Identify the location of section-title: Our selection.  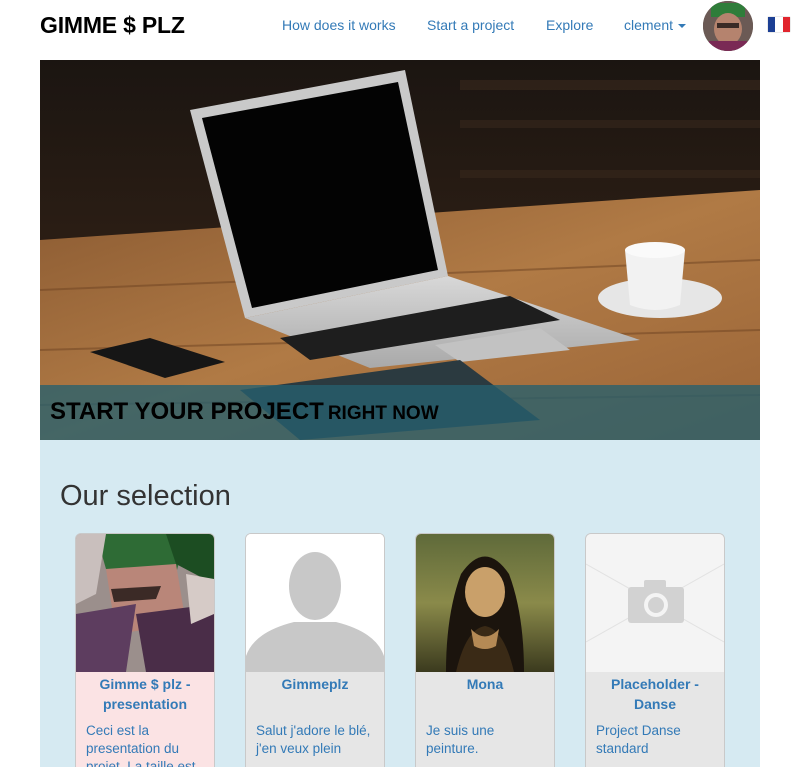
(145, 496).